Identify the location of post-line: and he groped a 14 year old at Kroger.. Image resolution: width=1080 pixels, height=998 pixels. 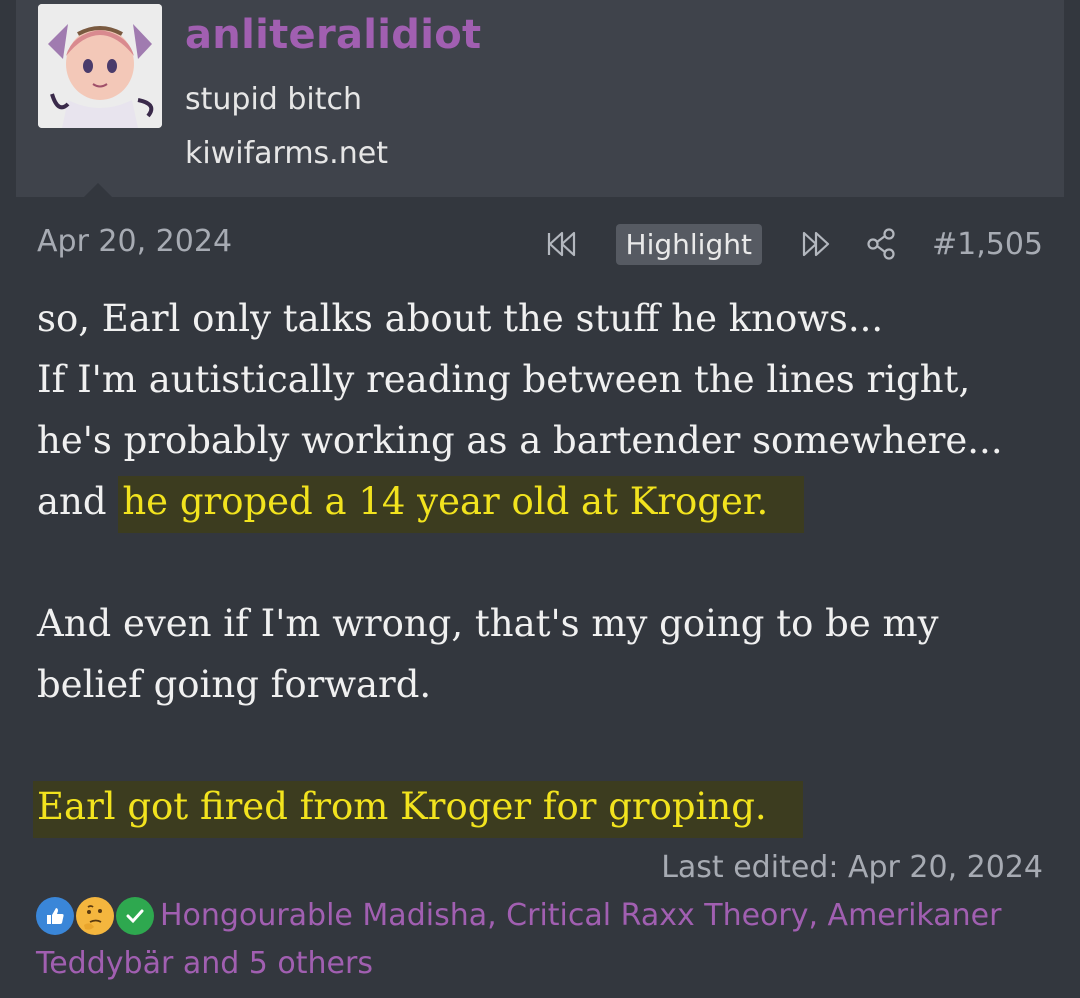
(542, 502).